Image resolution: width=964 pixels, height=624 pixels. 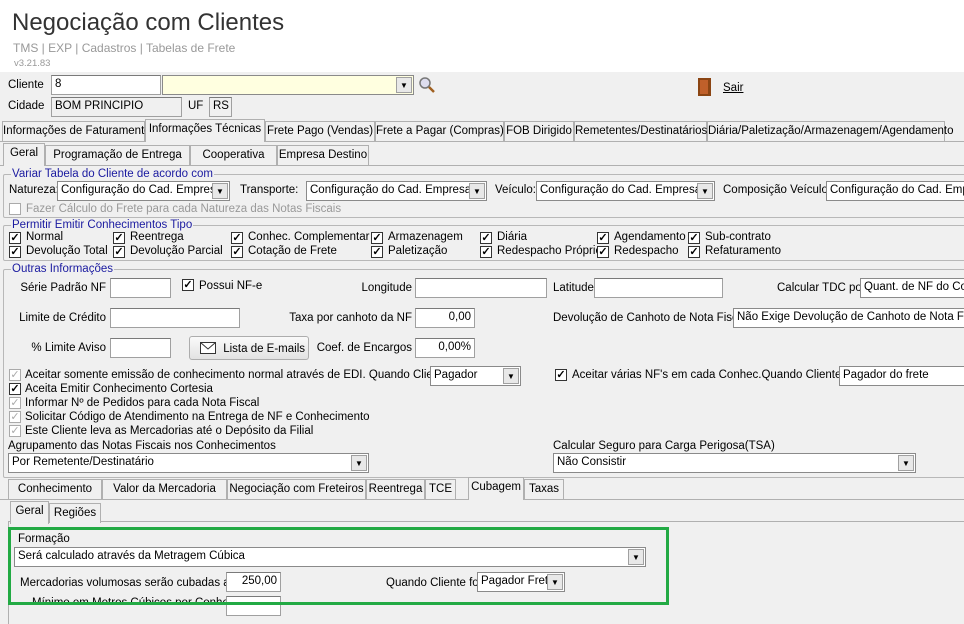 What do you see at coordinates (15, 403) in the screenshot?
I see `pedidos-checkbox: ✓` at bounding box center [15, 403].